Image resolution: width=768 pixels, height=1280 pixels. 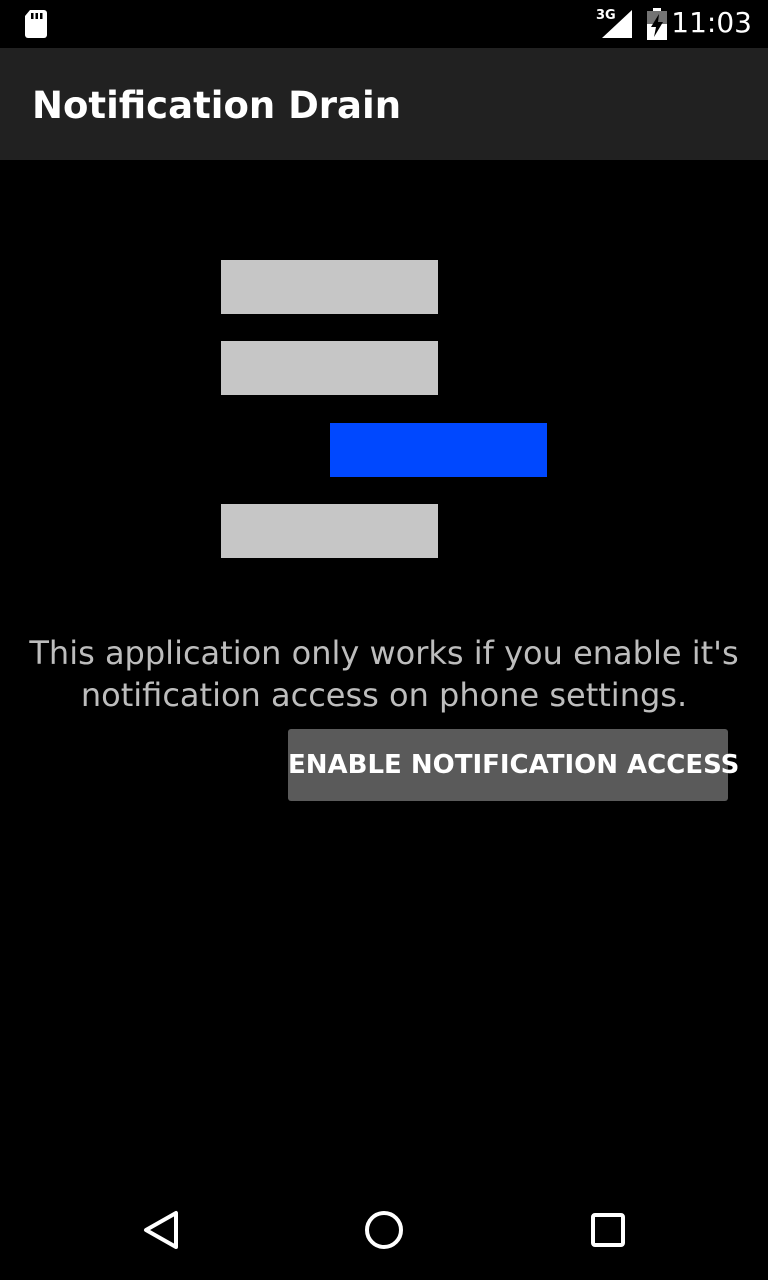 What do you see at coordinates (438, 450) in the screenshot?
I see `logo-bar-3-accent` at bounding box center [438, 450].